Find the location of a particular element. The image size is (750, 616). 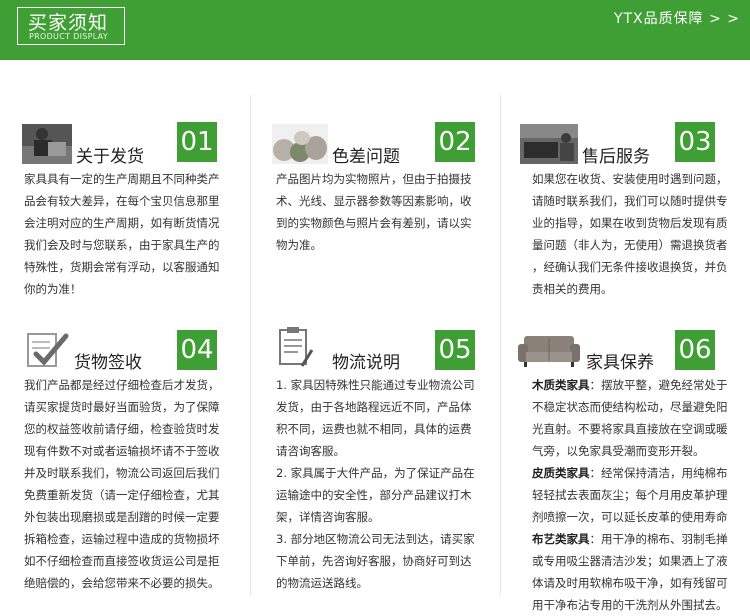

body-line: 3. 部分地区物流公司无法到达，请买家 is located at coordinates (375, 539).